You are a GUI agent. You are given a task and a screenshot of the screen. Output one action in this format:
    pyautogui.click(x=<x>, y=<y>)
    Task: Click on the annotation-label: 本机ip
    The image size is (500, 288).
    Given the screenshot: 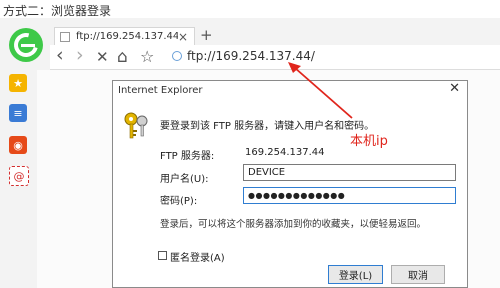 What is the action you would take?
    pyautogui.click(x=369, y=141)
    